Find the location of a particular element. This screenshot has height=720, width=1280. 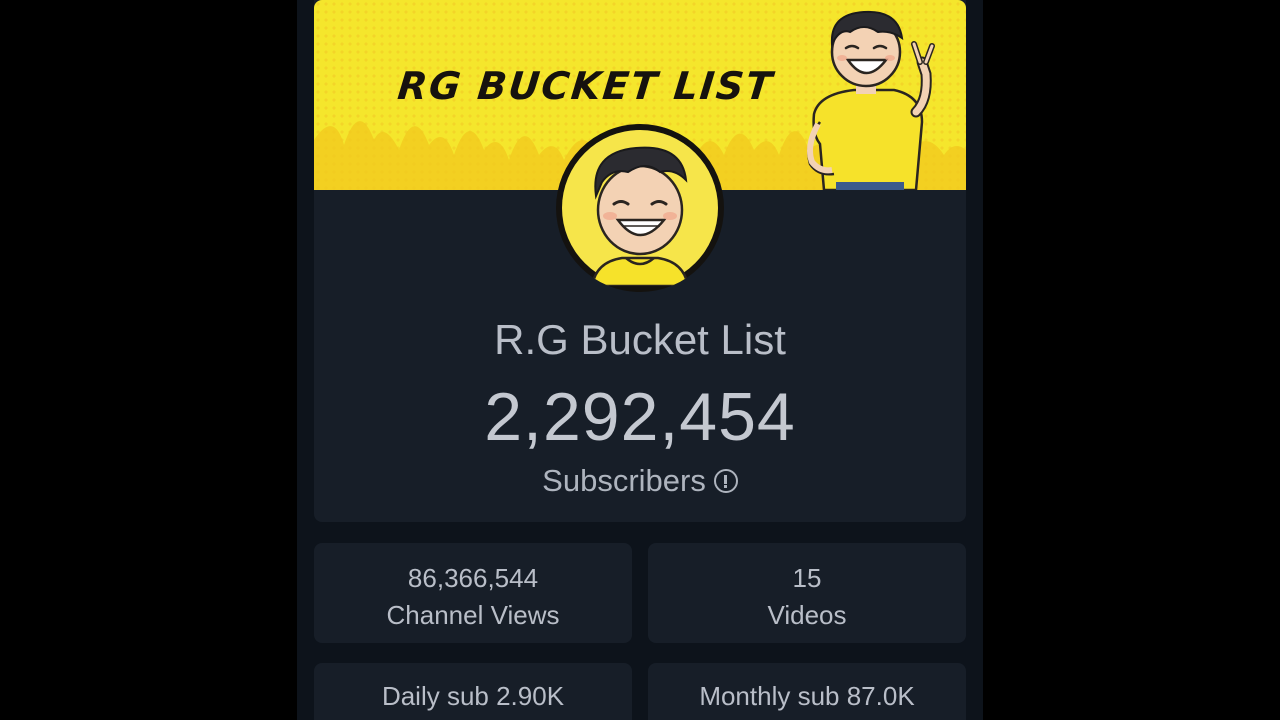

stat-card-videos: 15 Videos is located at coordinates (807, 593).